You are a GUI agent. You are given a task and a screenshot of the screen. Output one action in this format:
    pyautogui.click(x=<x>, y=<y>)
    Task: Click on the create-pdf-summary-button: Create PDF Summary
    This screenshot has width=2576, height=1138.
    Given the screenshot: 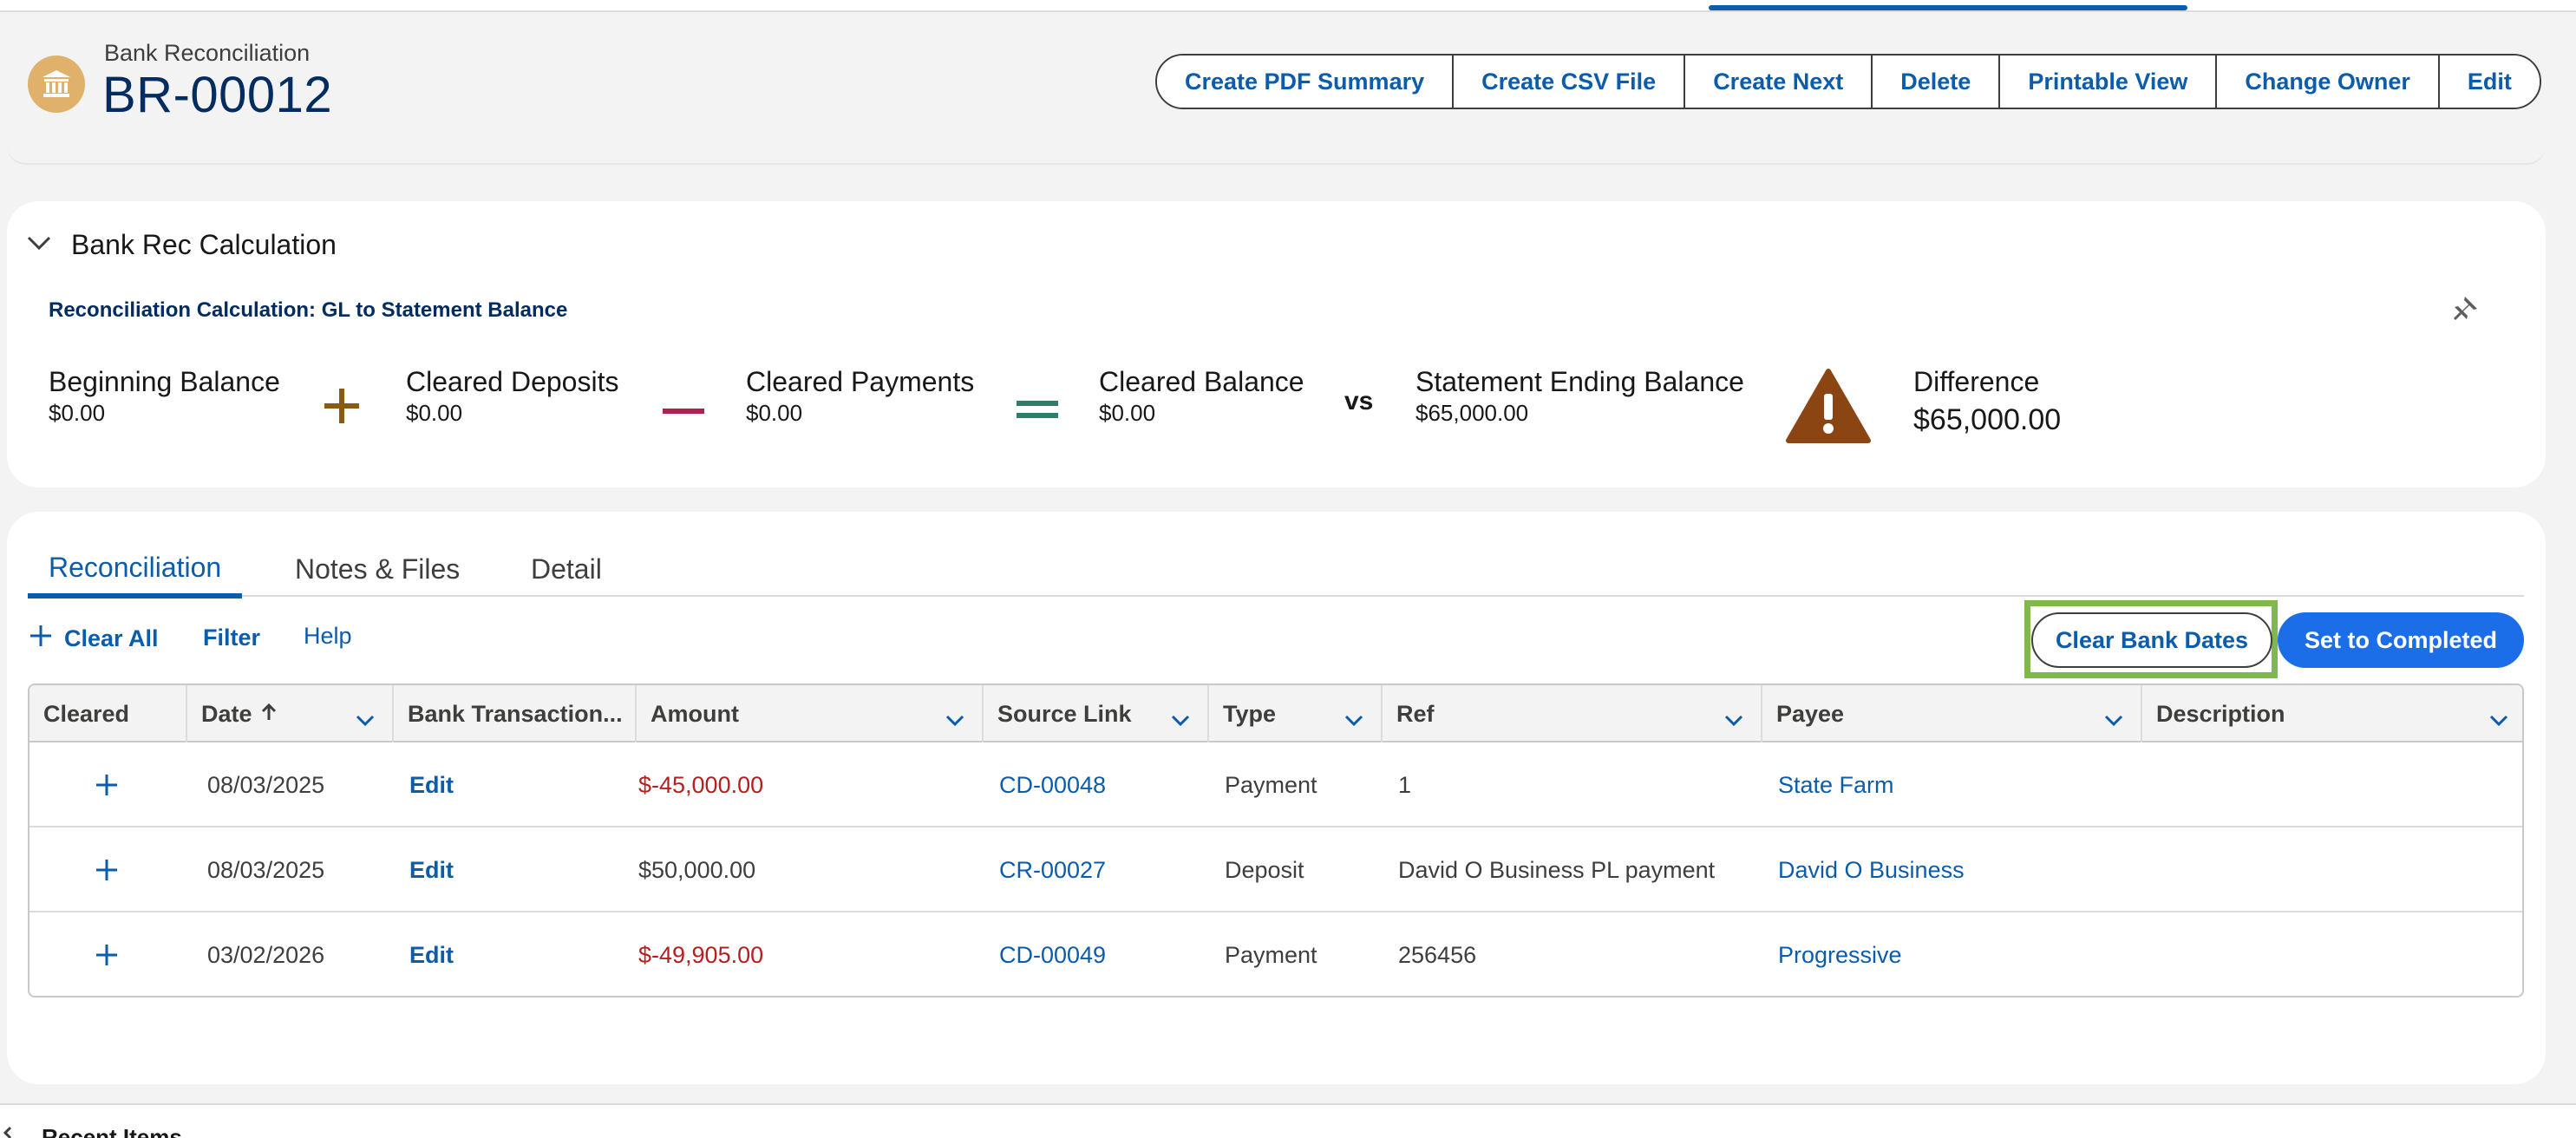 What is the action you would take?
    pyautogui.click(x=1306, y=82)
    